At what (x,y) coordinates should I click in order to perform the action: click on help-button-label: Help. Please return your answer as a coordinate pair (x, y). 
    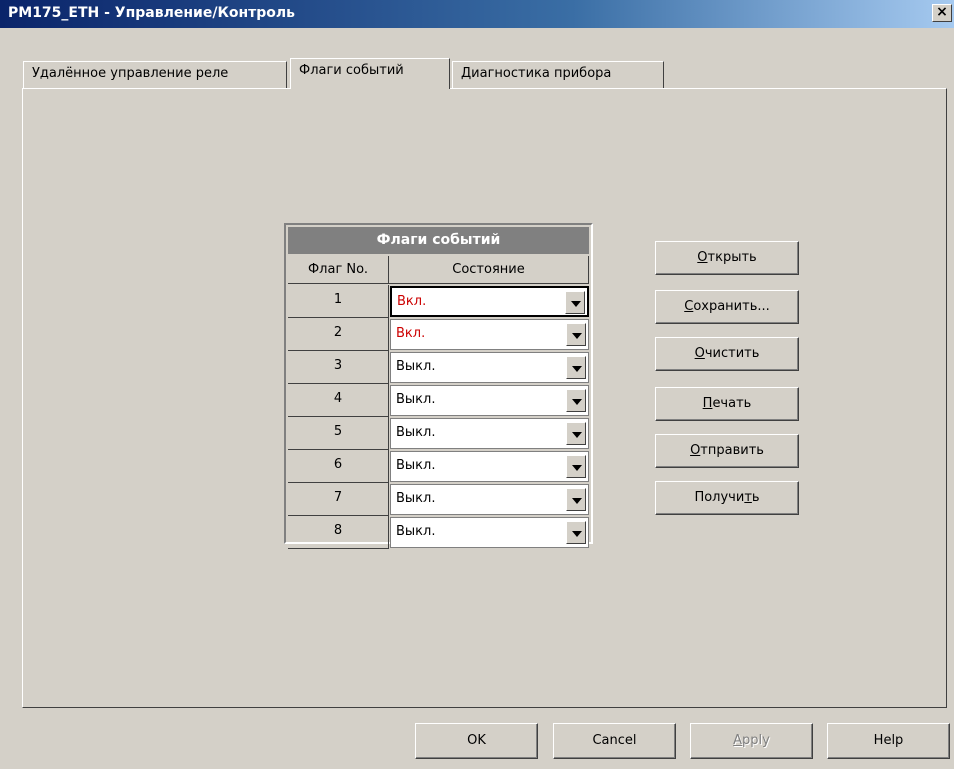
    Looking at the image, I should click on (888, 740).